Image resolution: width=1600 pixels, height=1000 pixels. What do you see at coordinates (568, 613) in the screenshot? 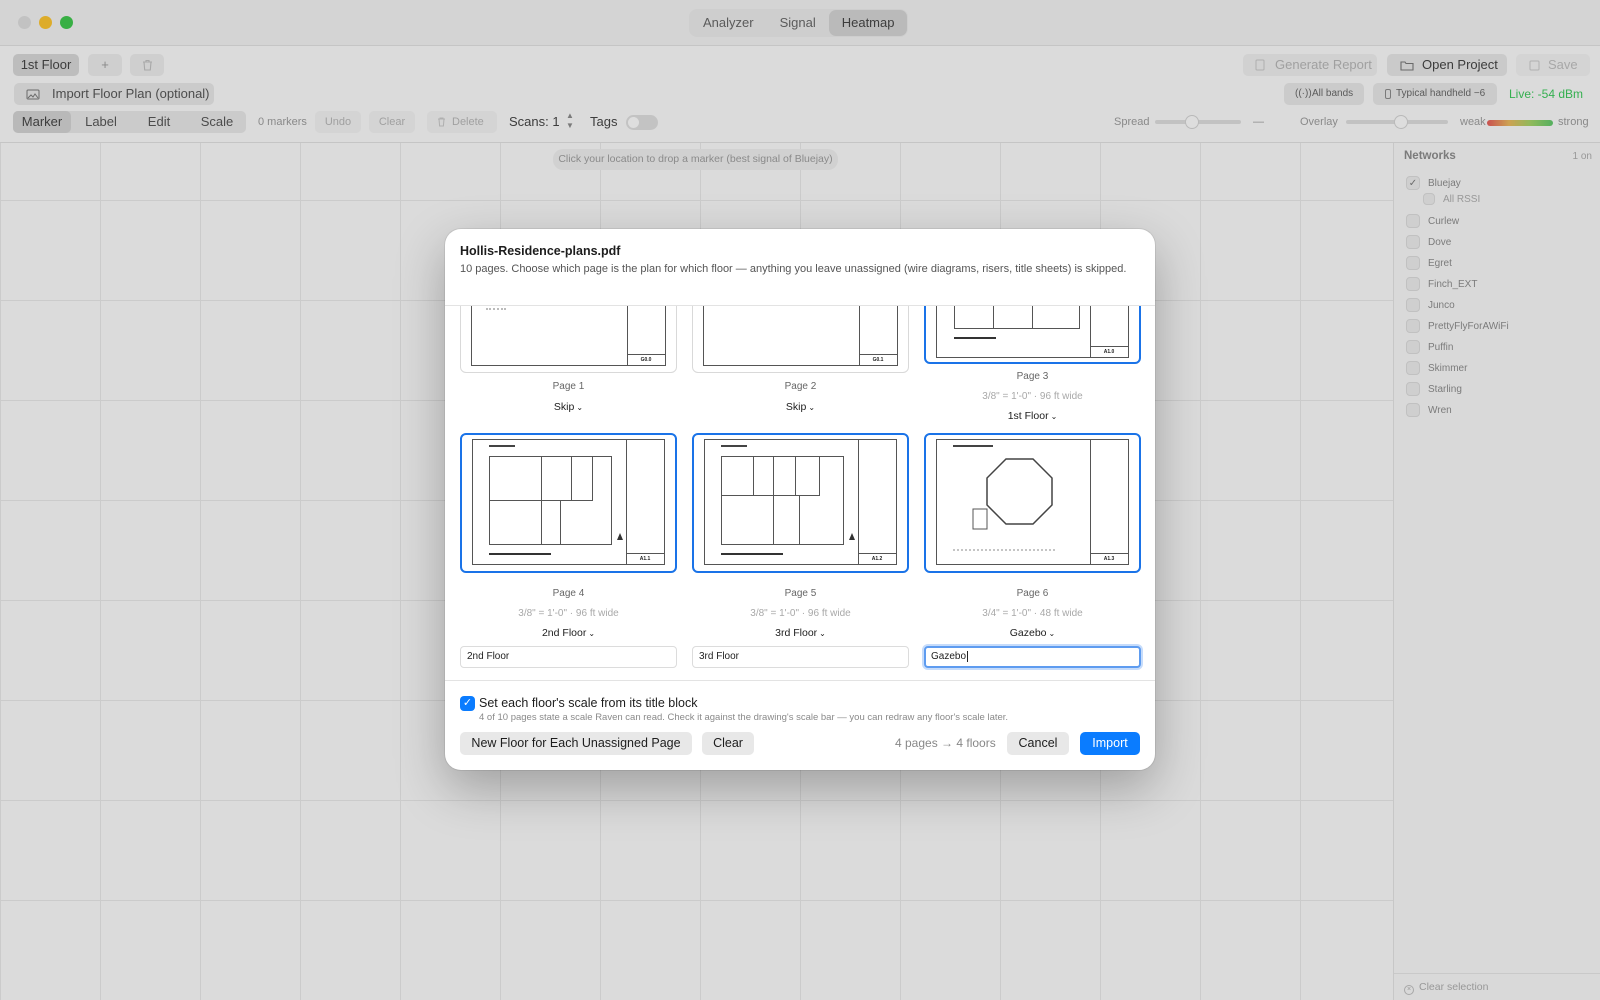
I see `page-scale-4: 3/8" = 1'-0" · 96 ft wide` at bounding box center [568, 613].